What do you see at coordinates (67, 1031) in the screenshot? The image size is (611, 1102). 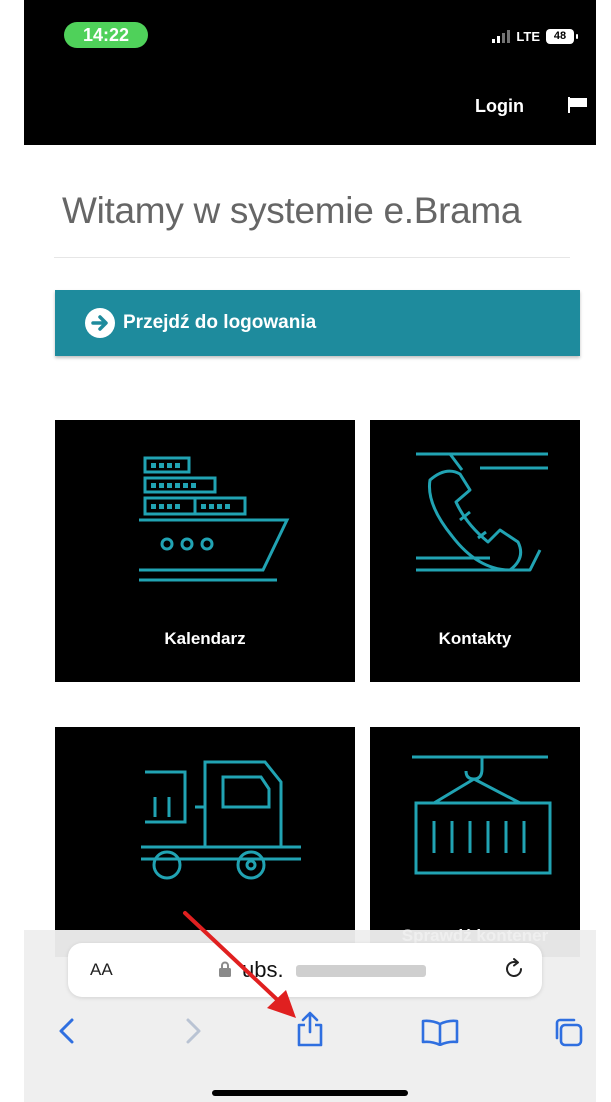 I see `back-icon` at bounding box center [67, 1031].